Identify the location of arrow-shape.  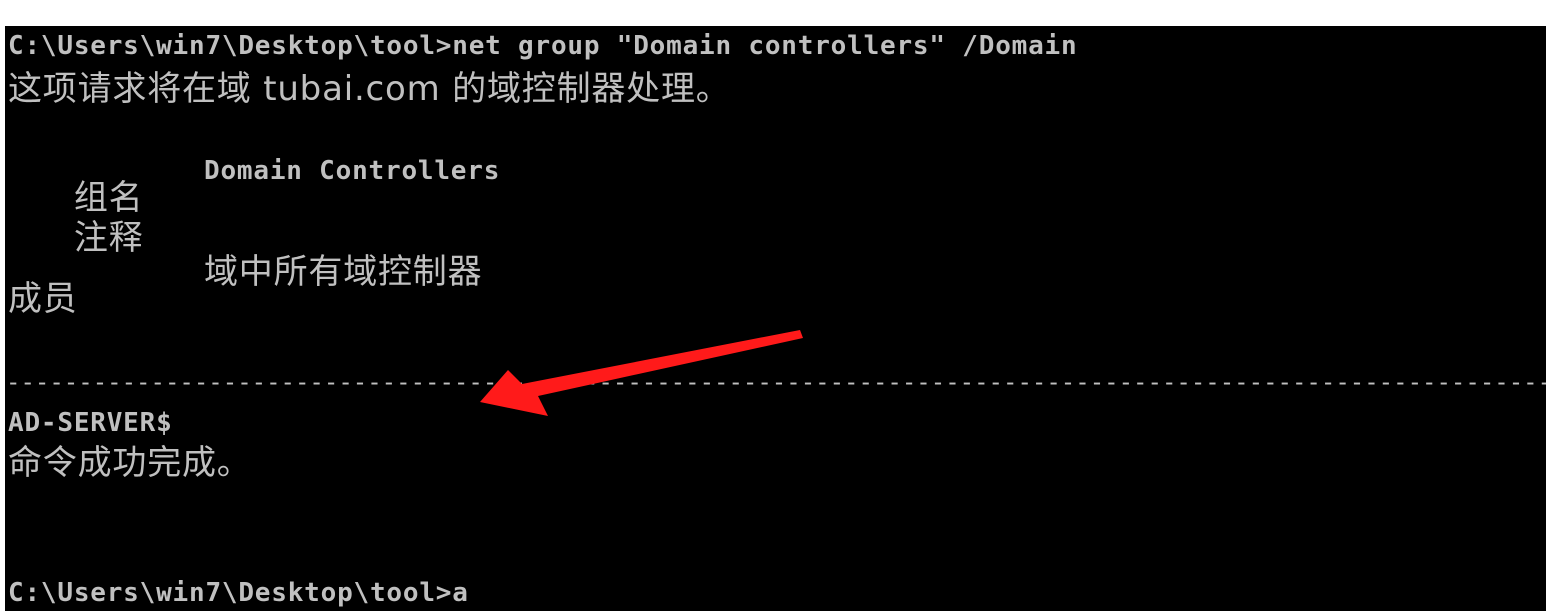
(641, 373).